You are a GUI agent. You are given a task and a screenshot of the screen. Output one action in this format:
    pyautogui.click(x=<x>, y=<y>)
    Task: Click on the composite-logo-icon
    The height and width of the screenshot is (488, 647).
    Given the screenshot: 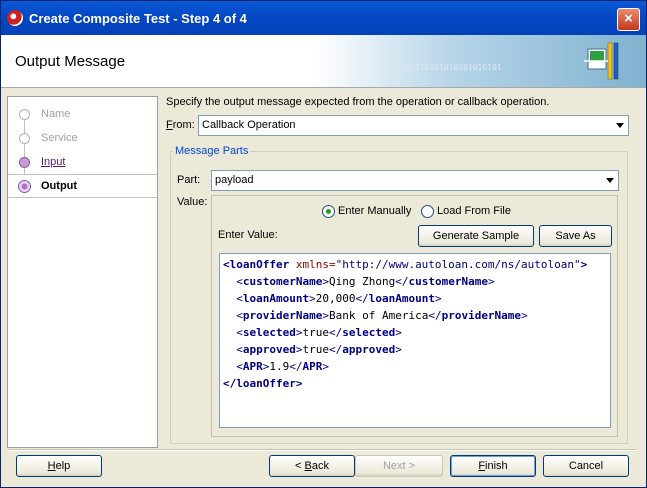 What is the action you would take?
    pyautogui.click(x=601, y=61)
    